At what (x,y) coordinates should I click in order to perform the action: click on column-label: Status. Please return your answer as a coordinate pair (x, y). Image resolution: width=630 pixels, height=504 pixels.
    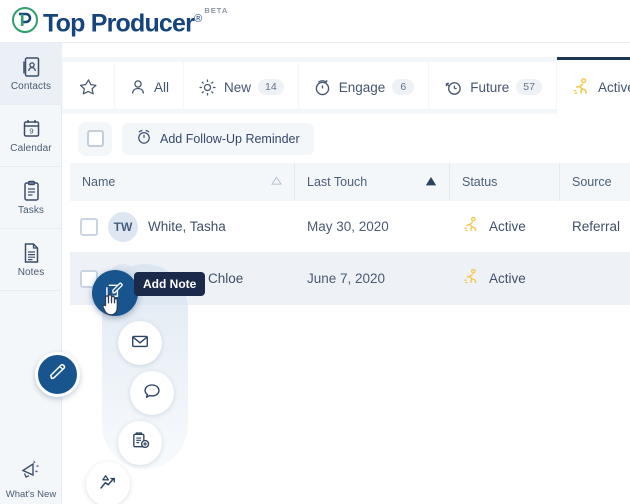
    Looking at the image, I should click on (480, 182).